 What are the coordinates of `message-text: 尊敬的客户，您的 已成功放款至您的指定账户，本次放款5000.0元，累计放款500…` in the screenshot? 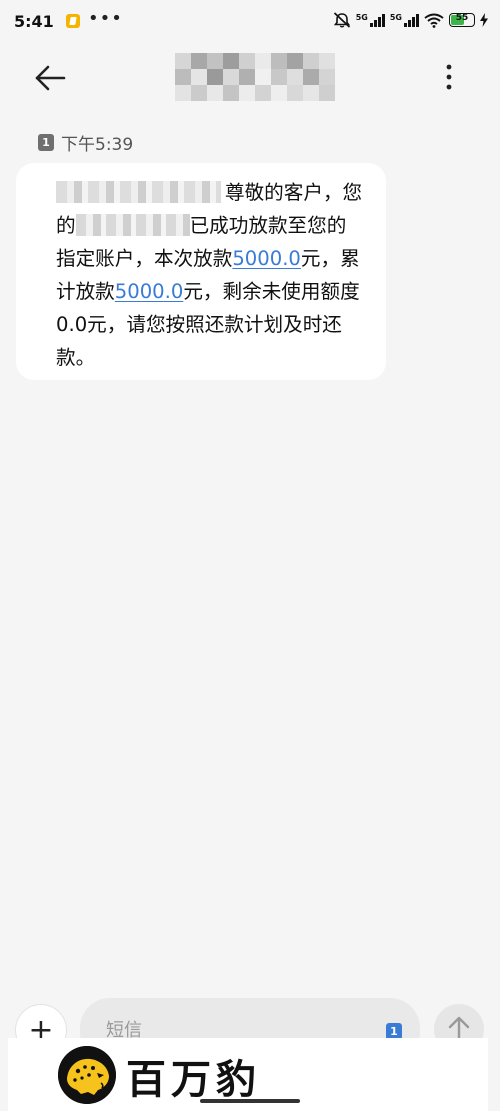 It's located at (210, 275).